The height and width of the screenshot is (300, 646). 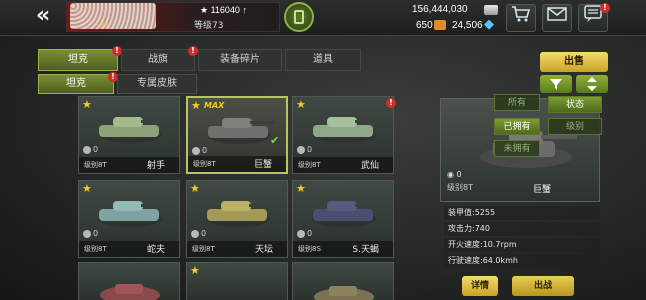 I want to click on sort-option-status: 状态, so click(x=575, y=104).